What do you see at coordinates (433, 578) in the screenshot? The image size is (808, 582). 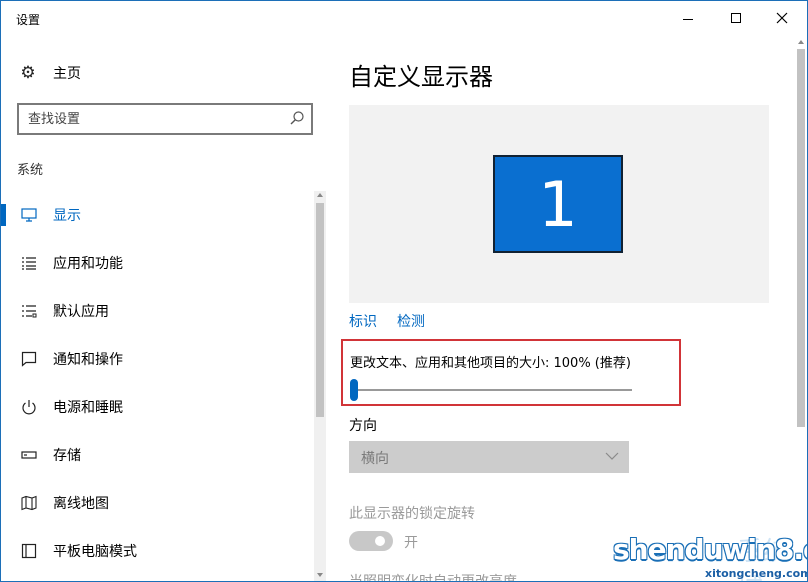 I see `brightness-label: 当照明变化时自动更改亮度` at bounding box center [433, 578].